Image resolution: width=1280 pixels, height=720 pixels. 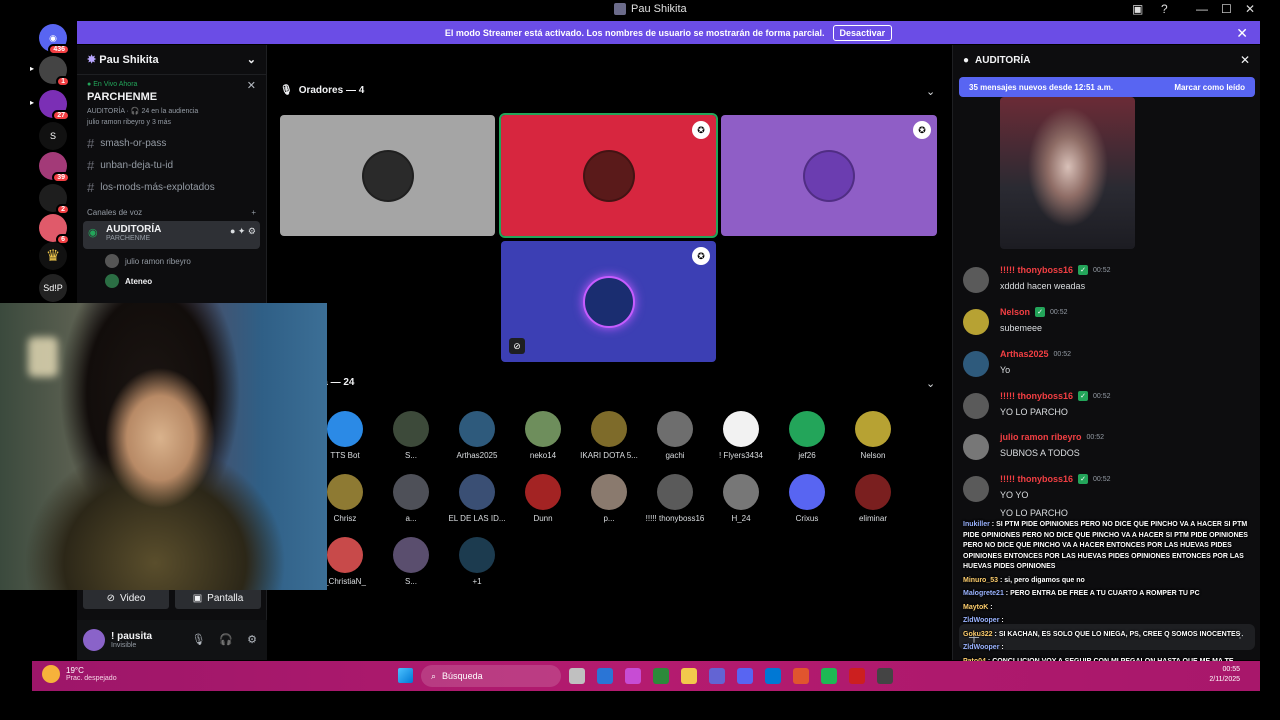 I want to click on speaker-tile: ✪ ⊘, so click(x=608, y=301).